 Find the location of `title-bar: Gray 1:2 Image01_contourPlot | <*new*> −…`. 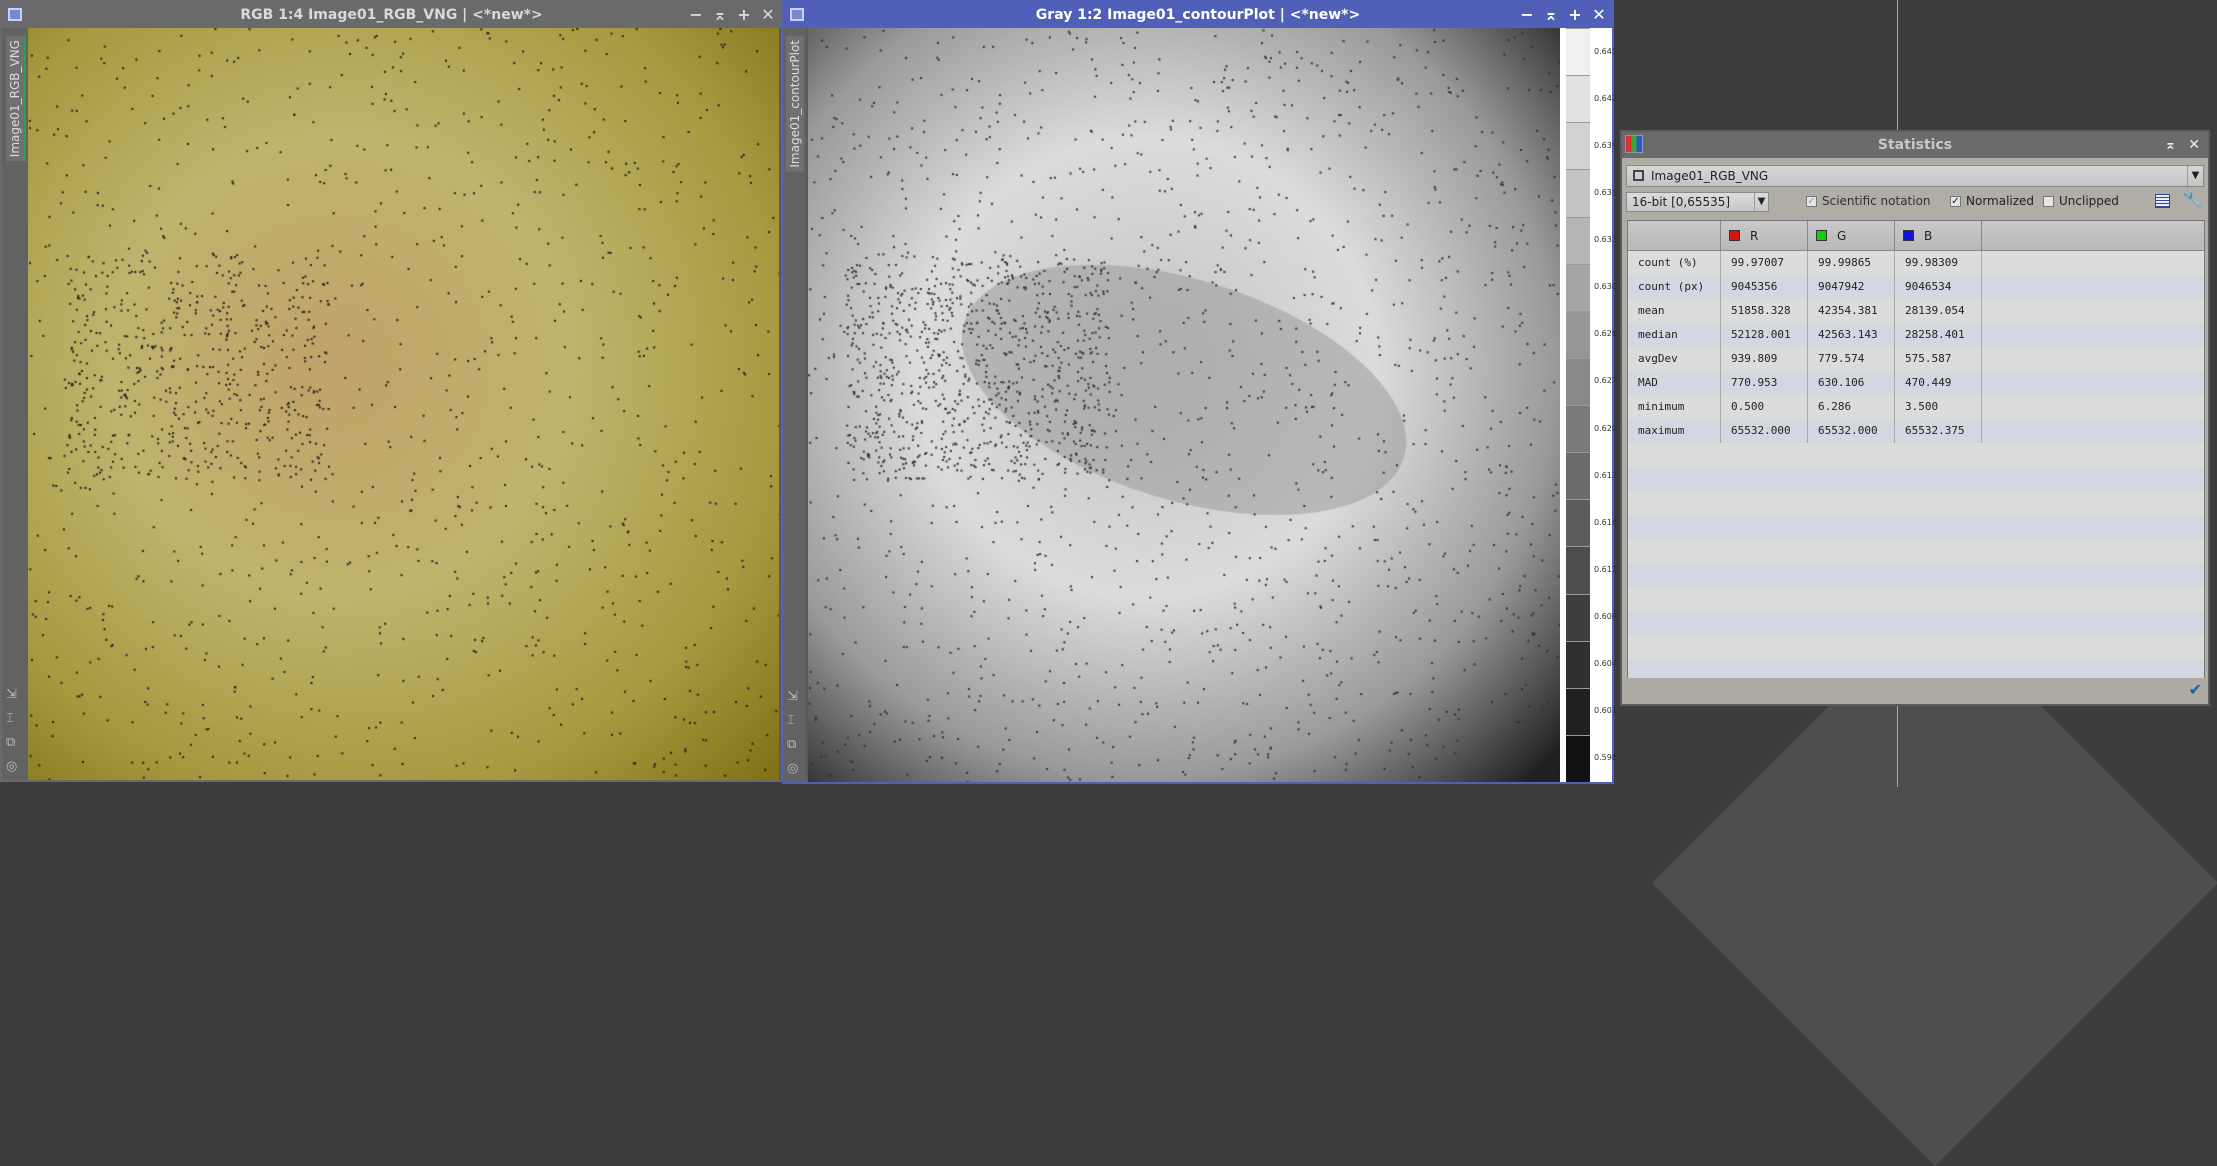

title-bar: Gray 1:2 Image01_contourPlot | <*new*> −… is located at coordinates (1198, 15).